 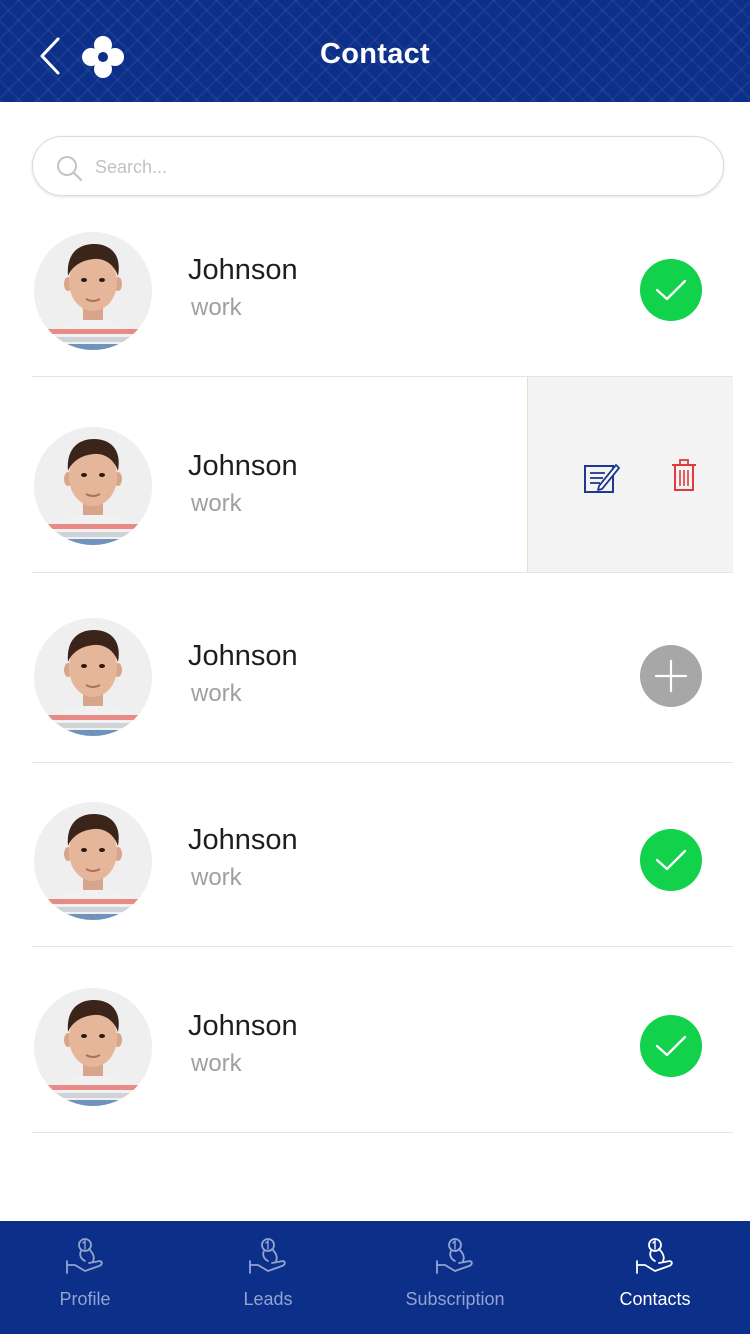 What do you see at coordinates (655, 1277) in the screenshot?
I see `nav-item-contacts: Contacts` at bounding box center [655, 1277].